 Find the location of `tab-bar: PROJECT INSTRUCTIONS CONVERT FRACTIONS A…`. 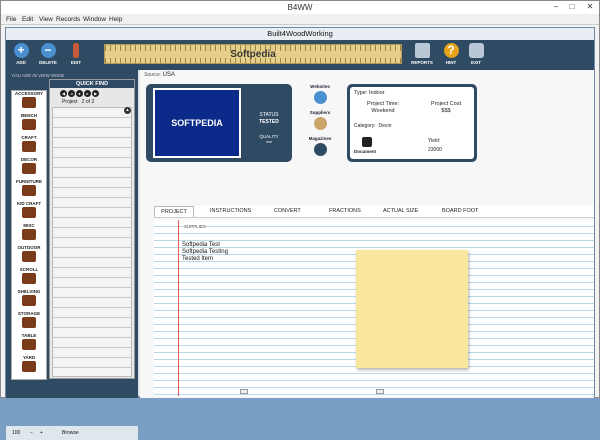

tab-bar: PROJECT INSTRUCTIONS CONVERT FRACTIONS A… is located at coordinates (374, 212).